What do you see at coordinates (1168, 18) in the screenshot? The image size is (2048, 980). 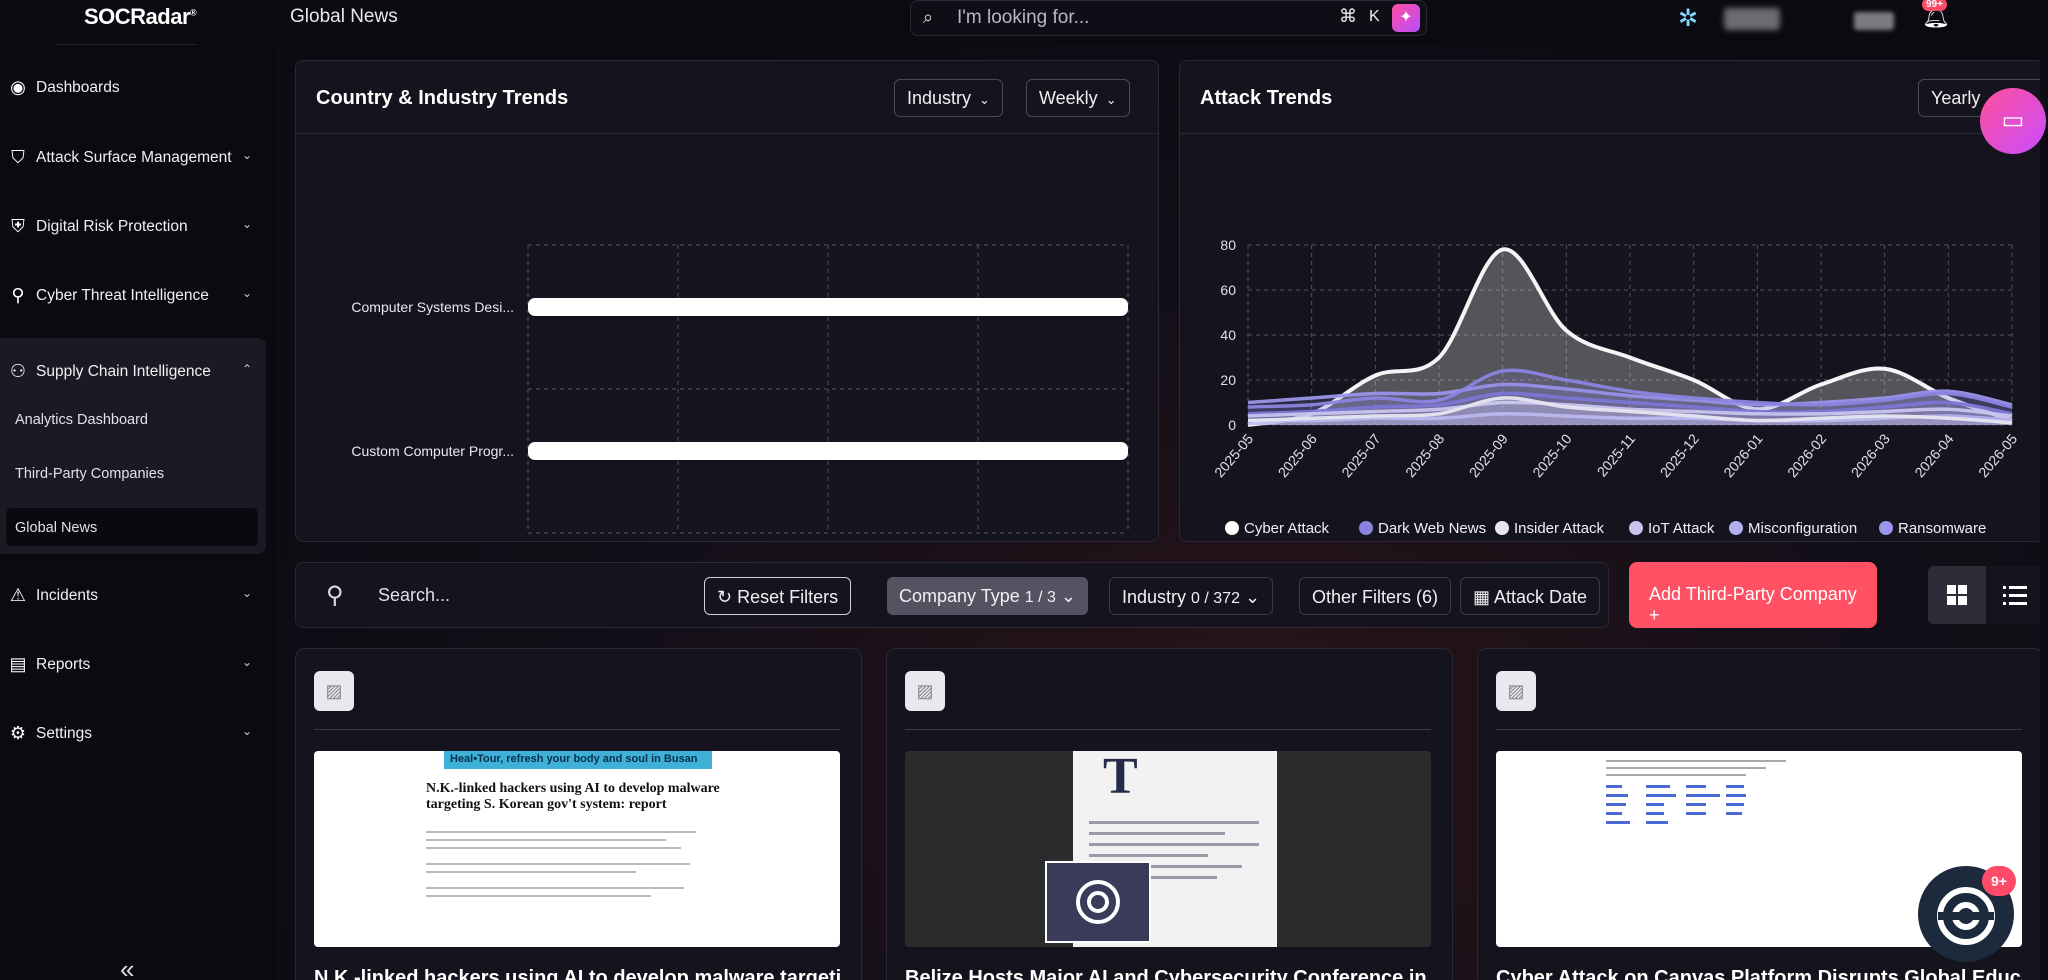 I see `global-search: ⌕ I'm looking for... ⌘ K ✦` at bounding box center [1168, 18].